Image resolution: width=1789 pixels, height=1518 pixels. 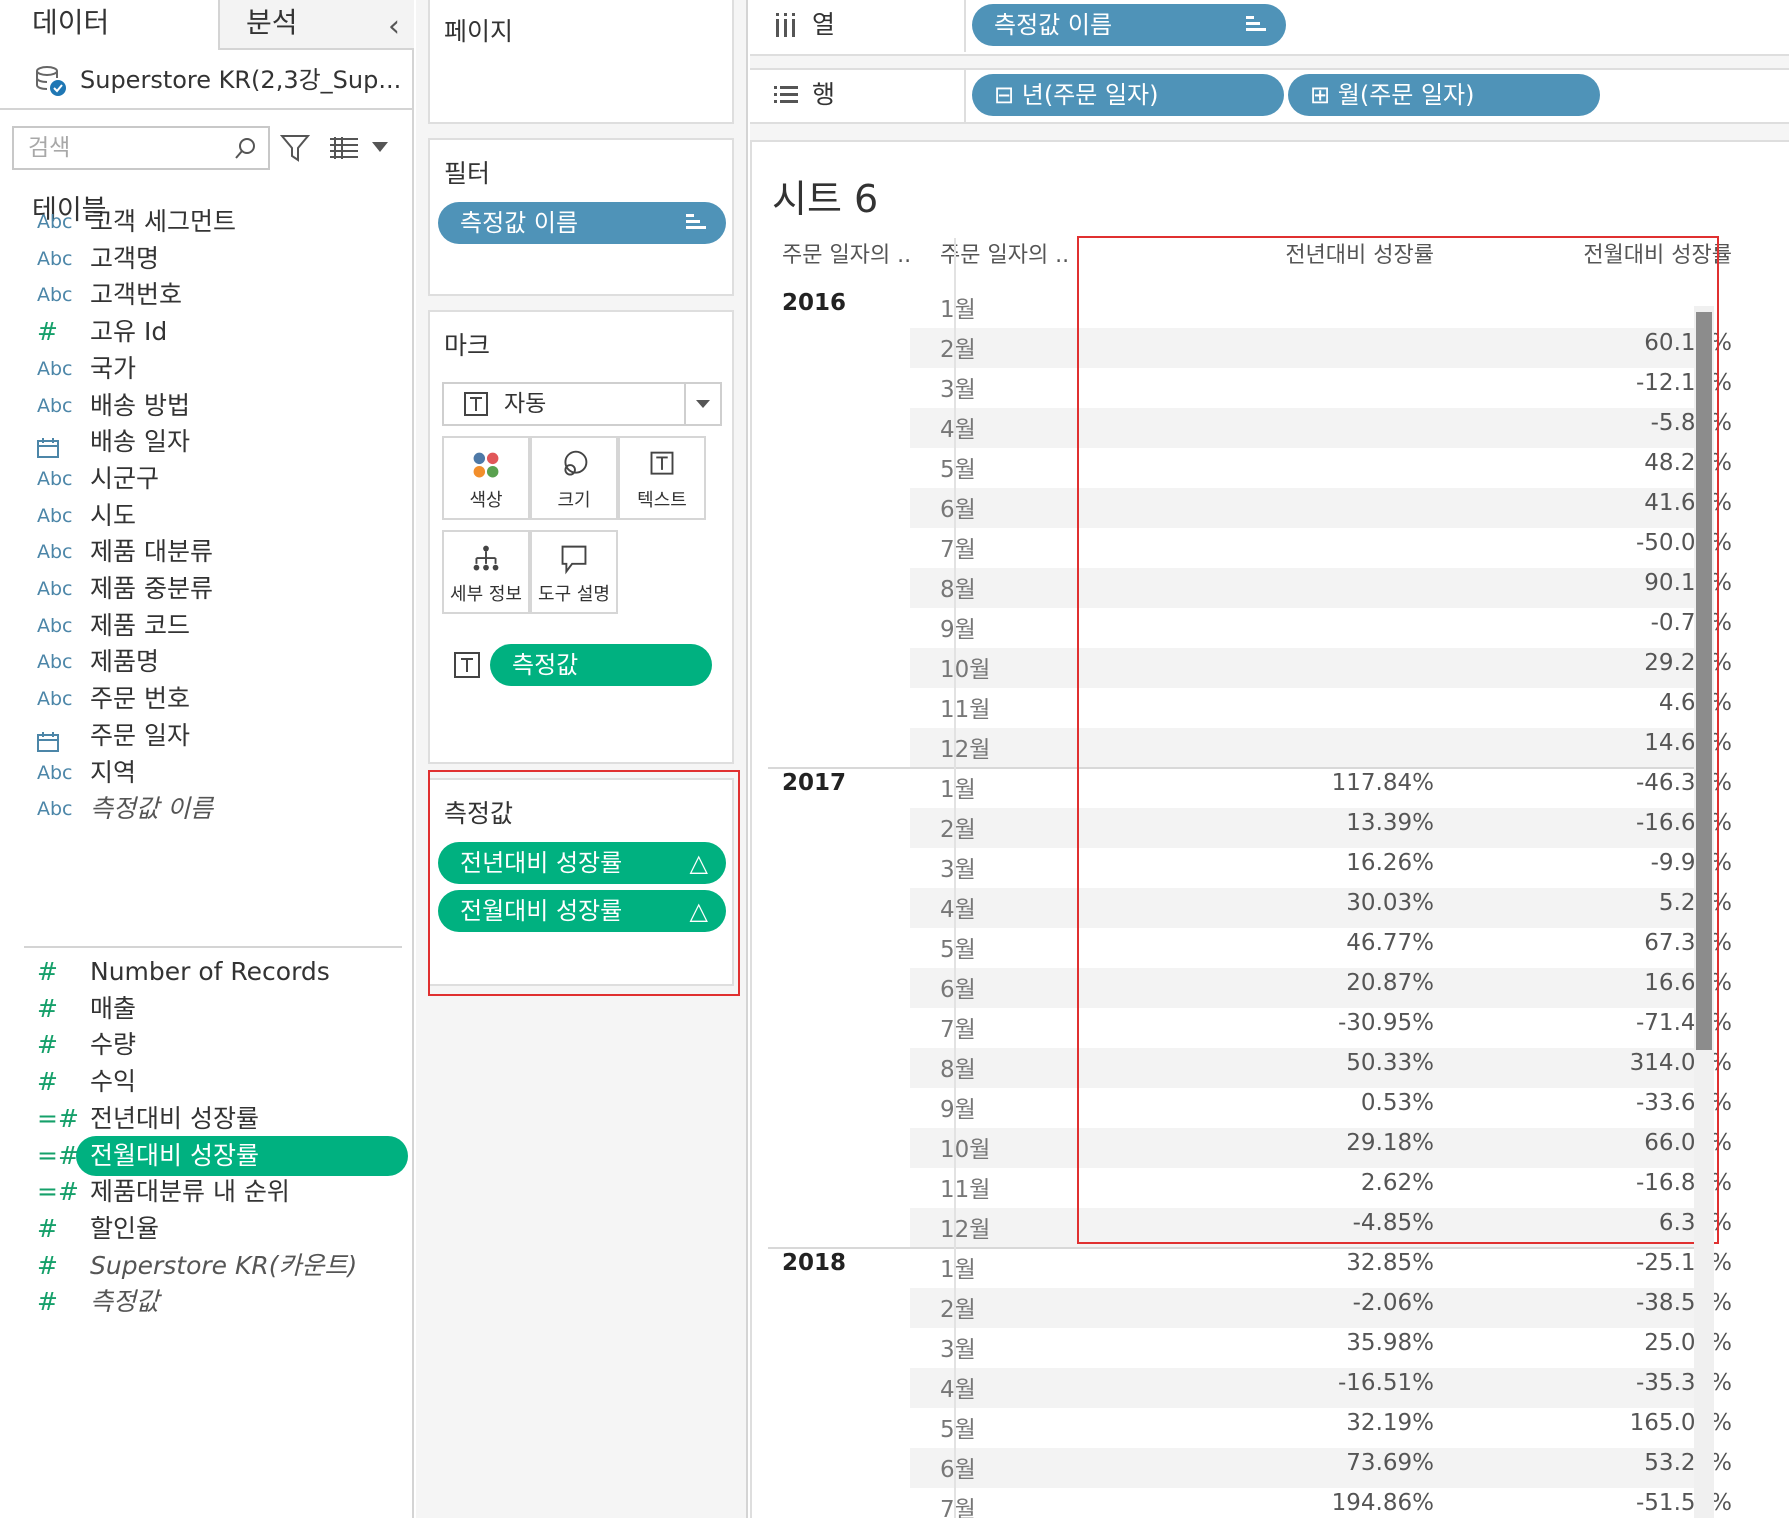 I want to click on yoy-cell: 46.77%, so click(x=1263, y=943).